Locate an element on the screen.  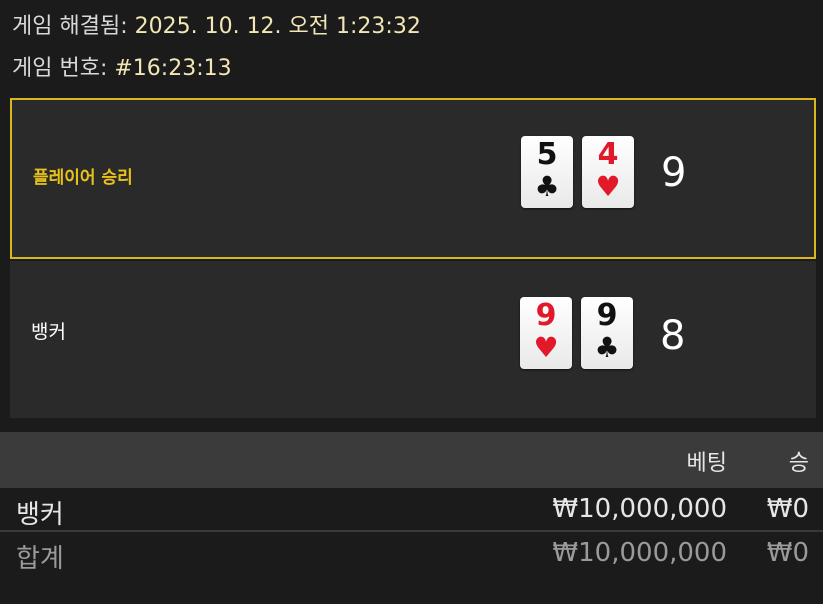
card-rank: 5 is located at coordinates (547, 154).